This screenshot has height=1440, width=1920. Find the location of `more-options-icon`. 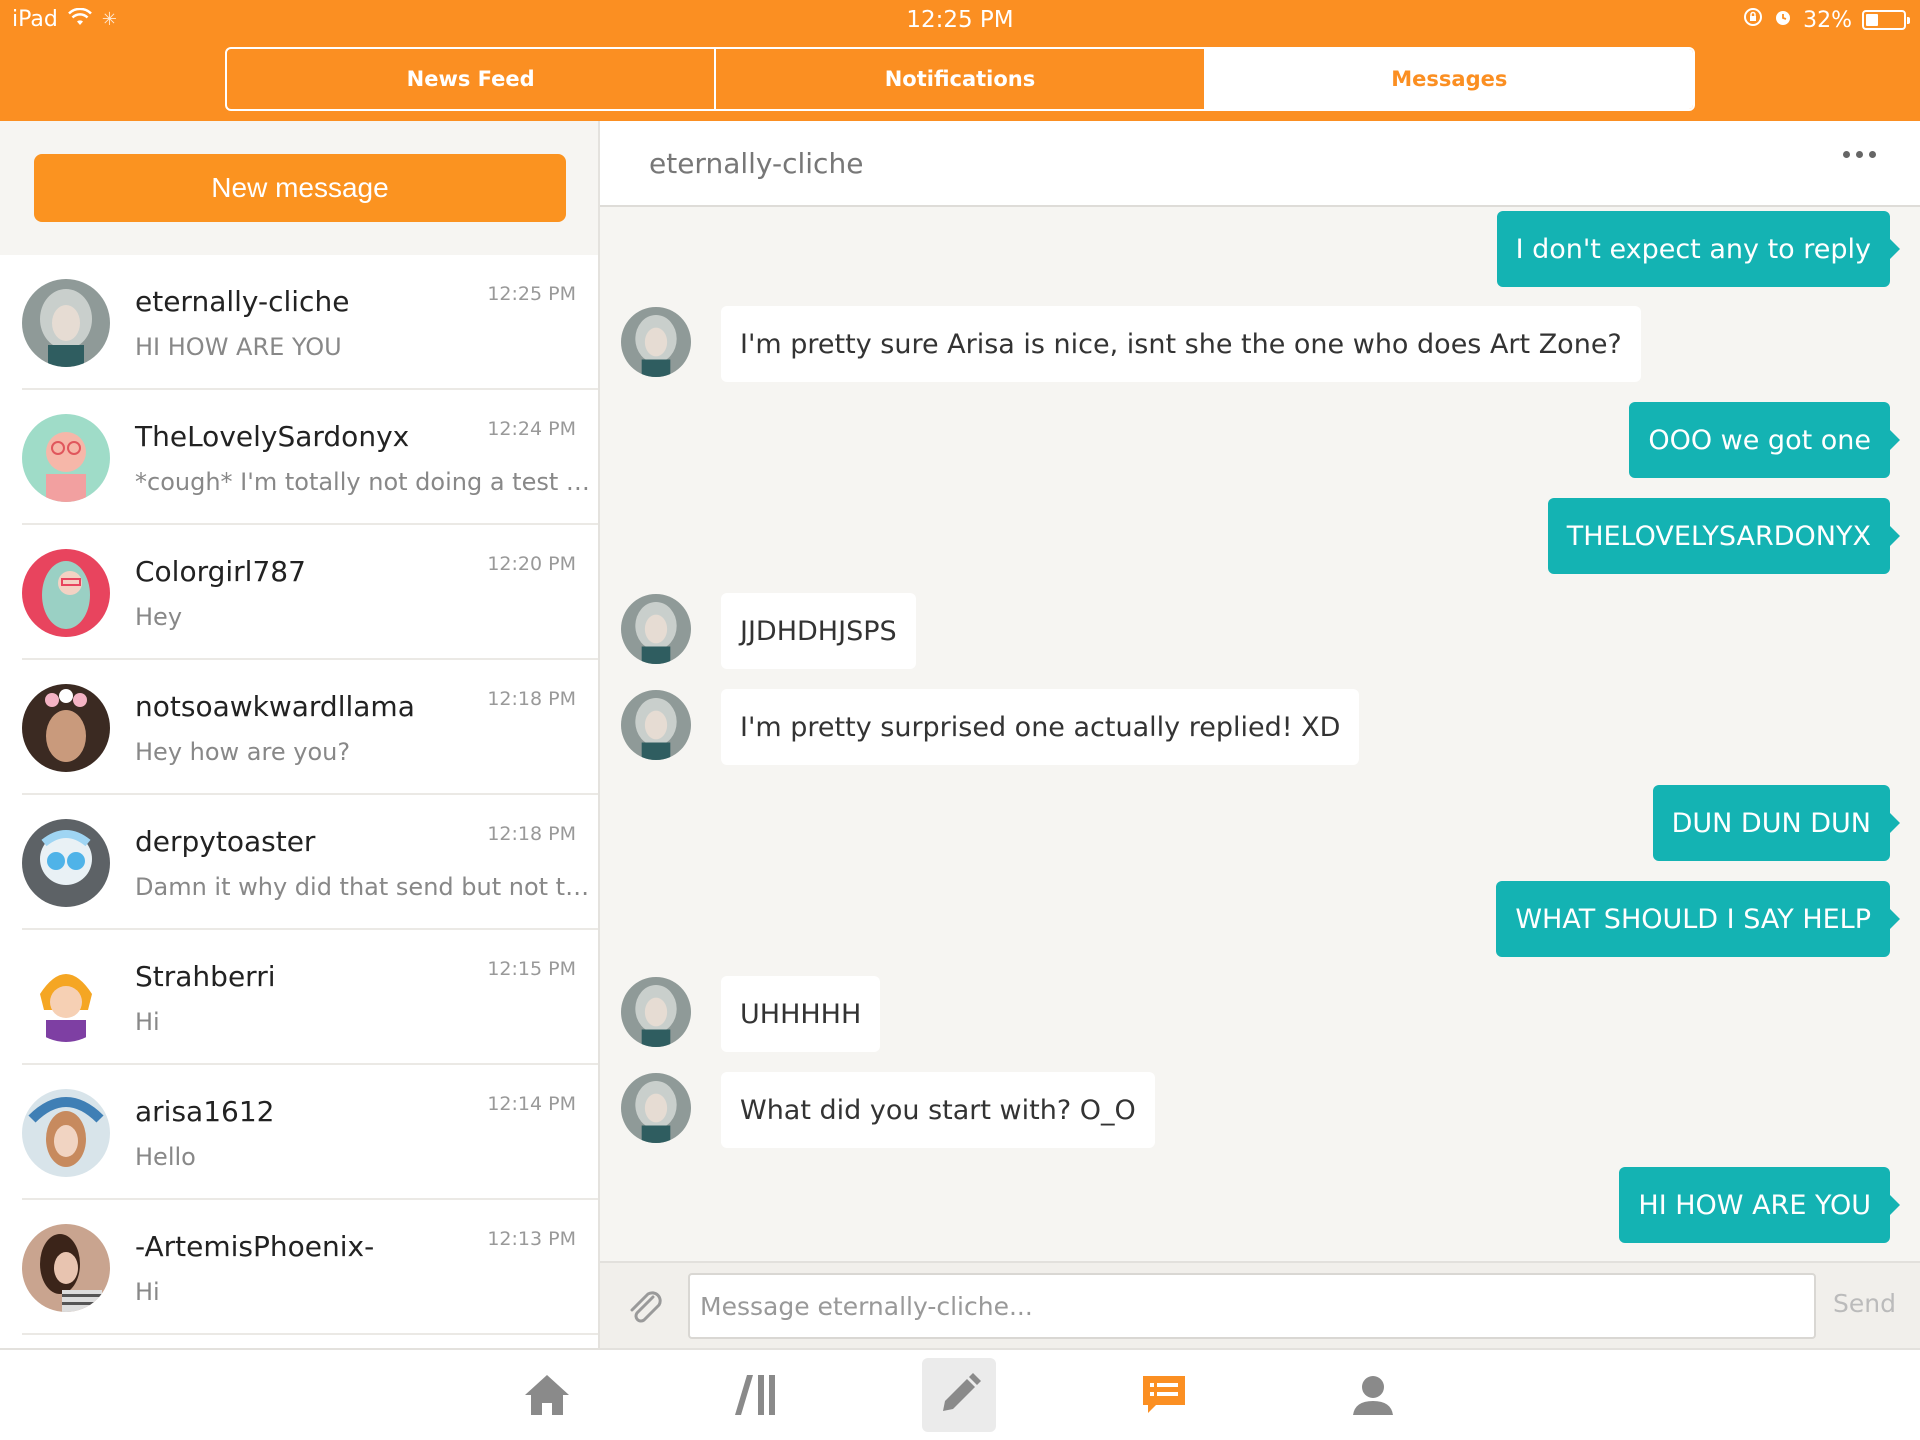

more-options-icon is located at coordinates (1859, 154).